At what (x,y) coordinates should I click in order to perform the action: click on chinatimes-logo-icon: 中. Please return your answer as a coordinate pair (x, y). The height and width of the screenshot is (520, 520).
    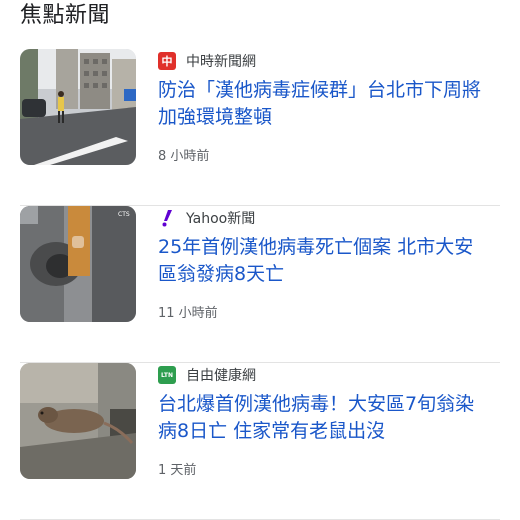
    Looking at the image, I should click on (167, 61).